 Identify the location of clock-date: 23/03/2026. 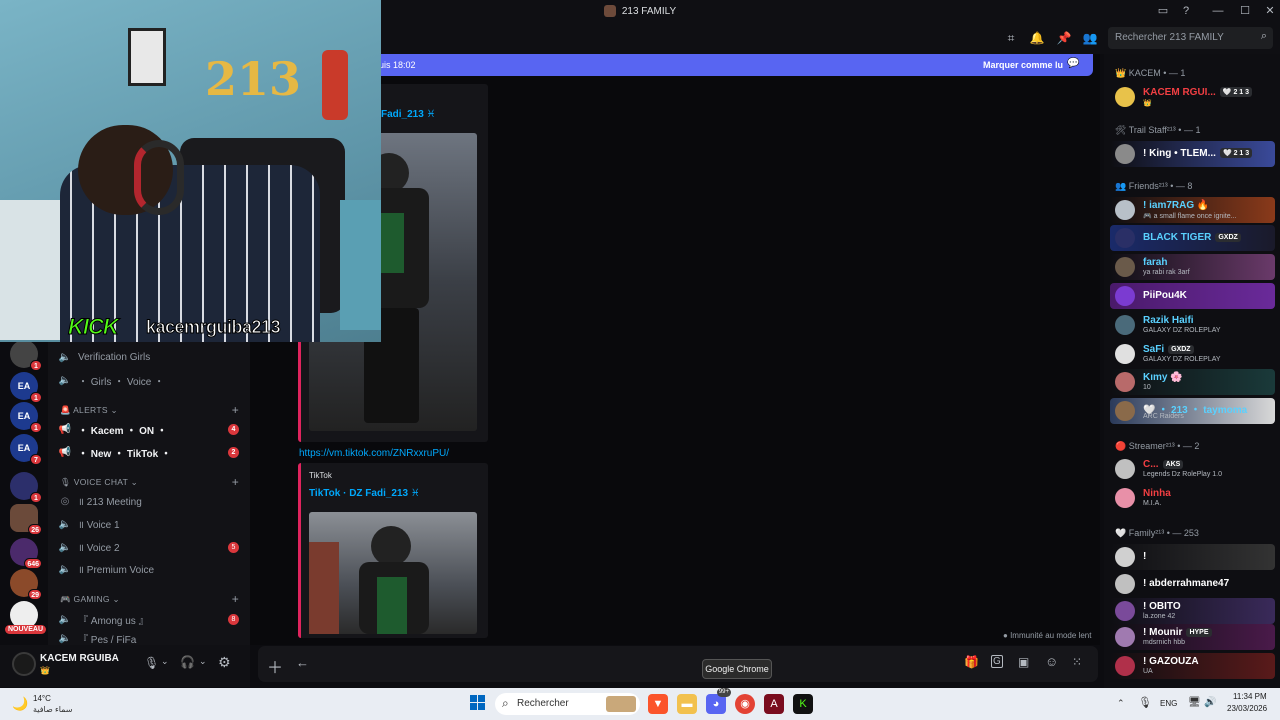
(1247, 708).